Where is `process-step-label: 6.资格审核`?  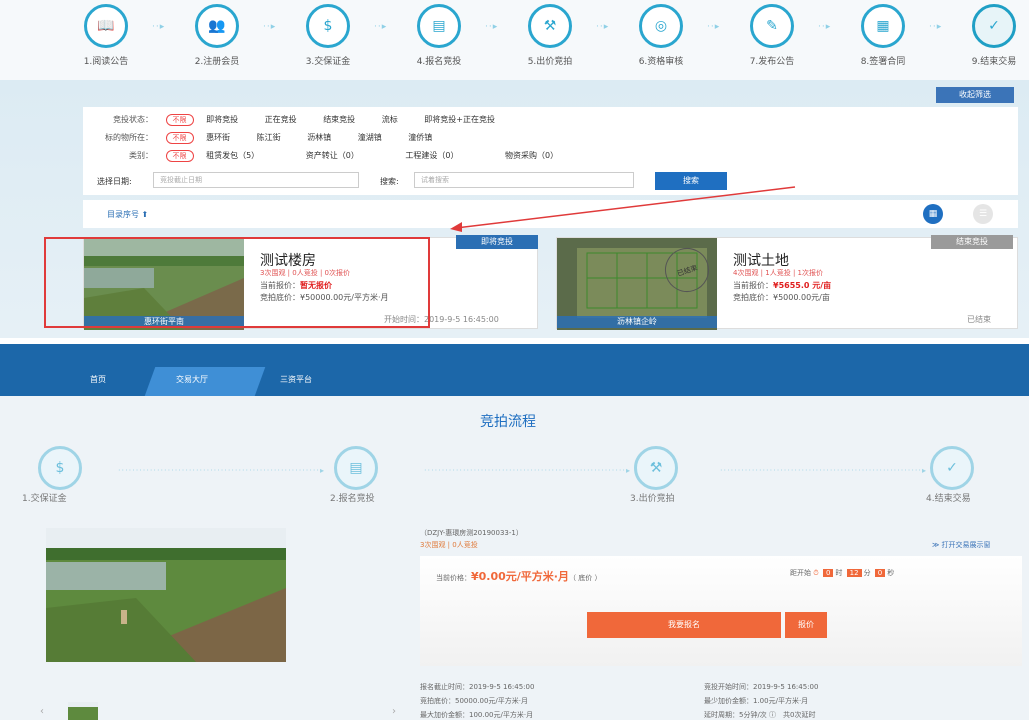 process-step-label: 6.资格审核 is located at coordinates (661, 62).